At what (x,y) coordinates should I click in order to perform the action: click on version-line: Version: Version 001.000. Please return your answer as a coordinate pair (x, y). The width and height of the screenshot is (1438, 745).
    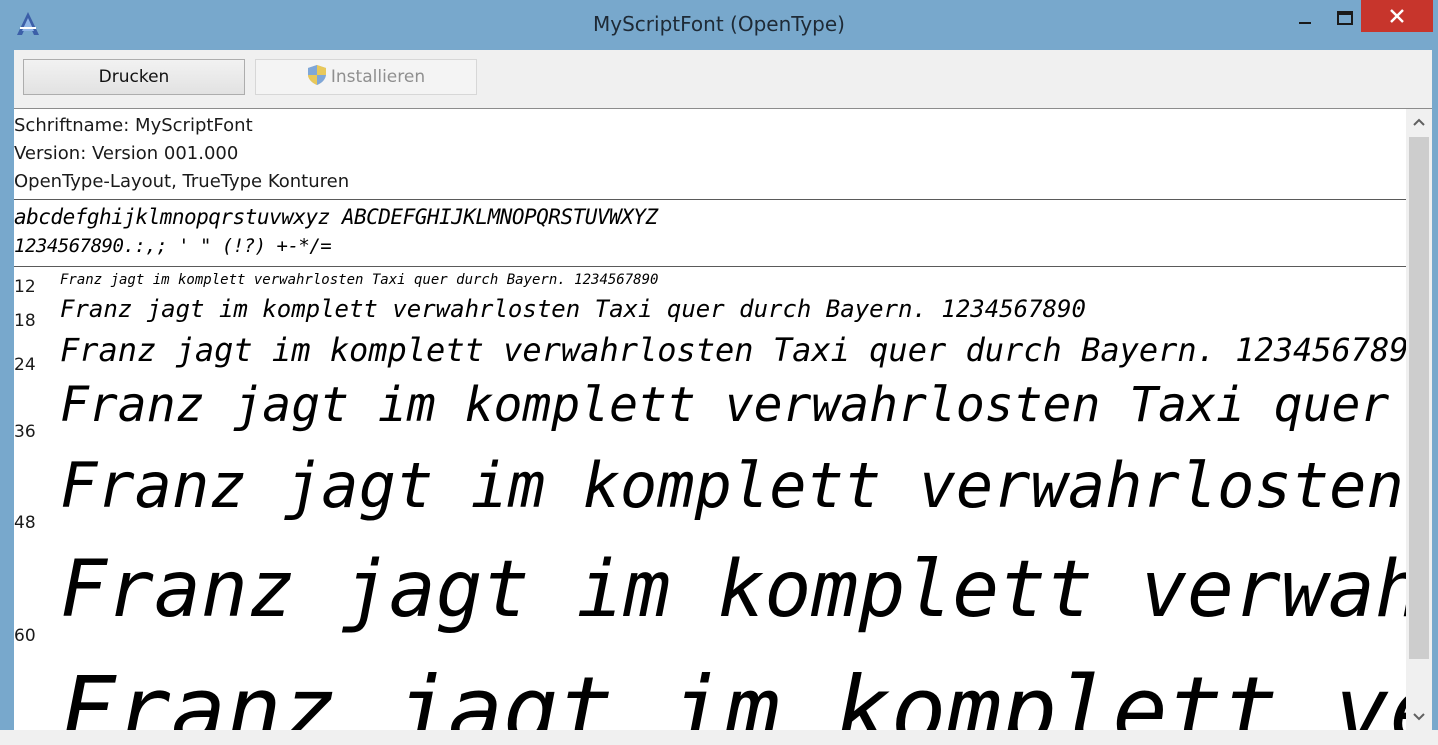
    Looking at the image, I should click on (126, 153).